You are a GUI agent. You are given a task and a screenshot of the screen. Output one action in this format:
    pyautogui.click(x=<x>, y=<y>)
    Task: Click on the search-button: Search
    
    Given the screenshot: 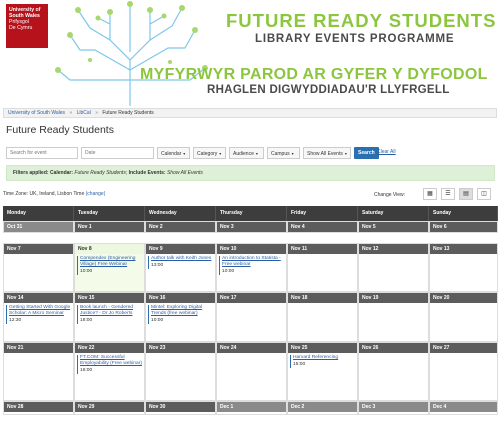 What is the action you would take?
    pyautogui.click(x=366, y=153)
    